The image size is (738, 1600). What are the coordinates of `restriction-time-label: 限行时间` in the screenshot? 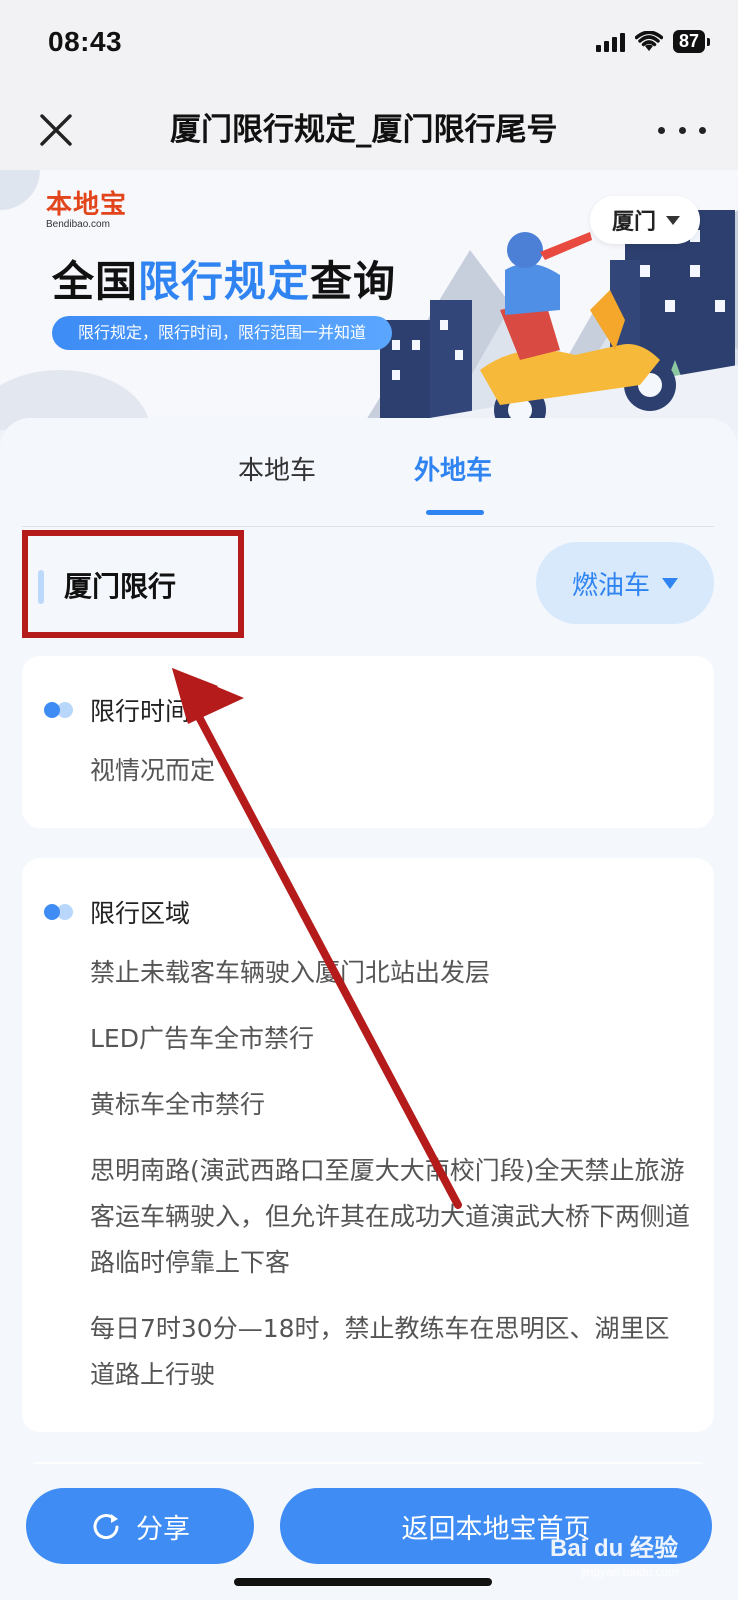 It's located at (140, 711).